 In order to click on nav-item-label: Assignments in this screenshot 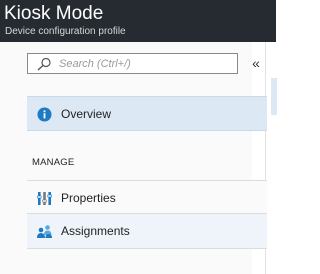, I will do `click(95, 231)`.